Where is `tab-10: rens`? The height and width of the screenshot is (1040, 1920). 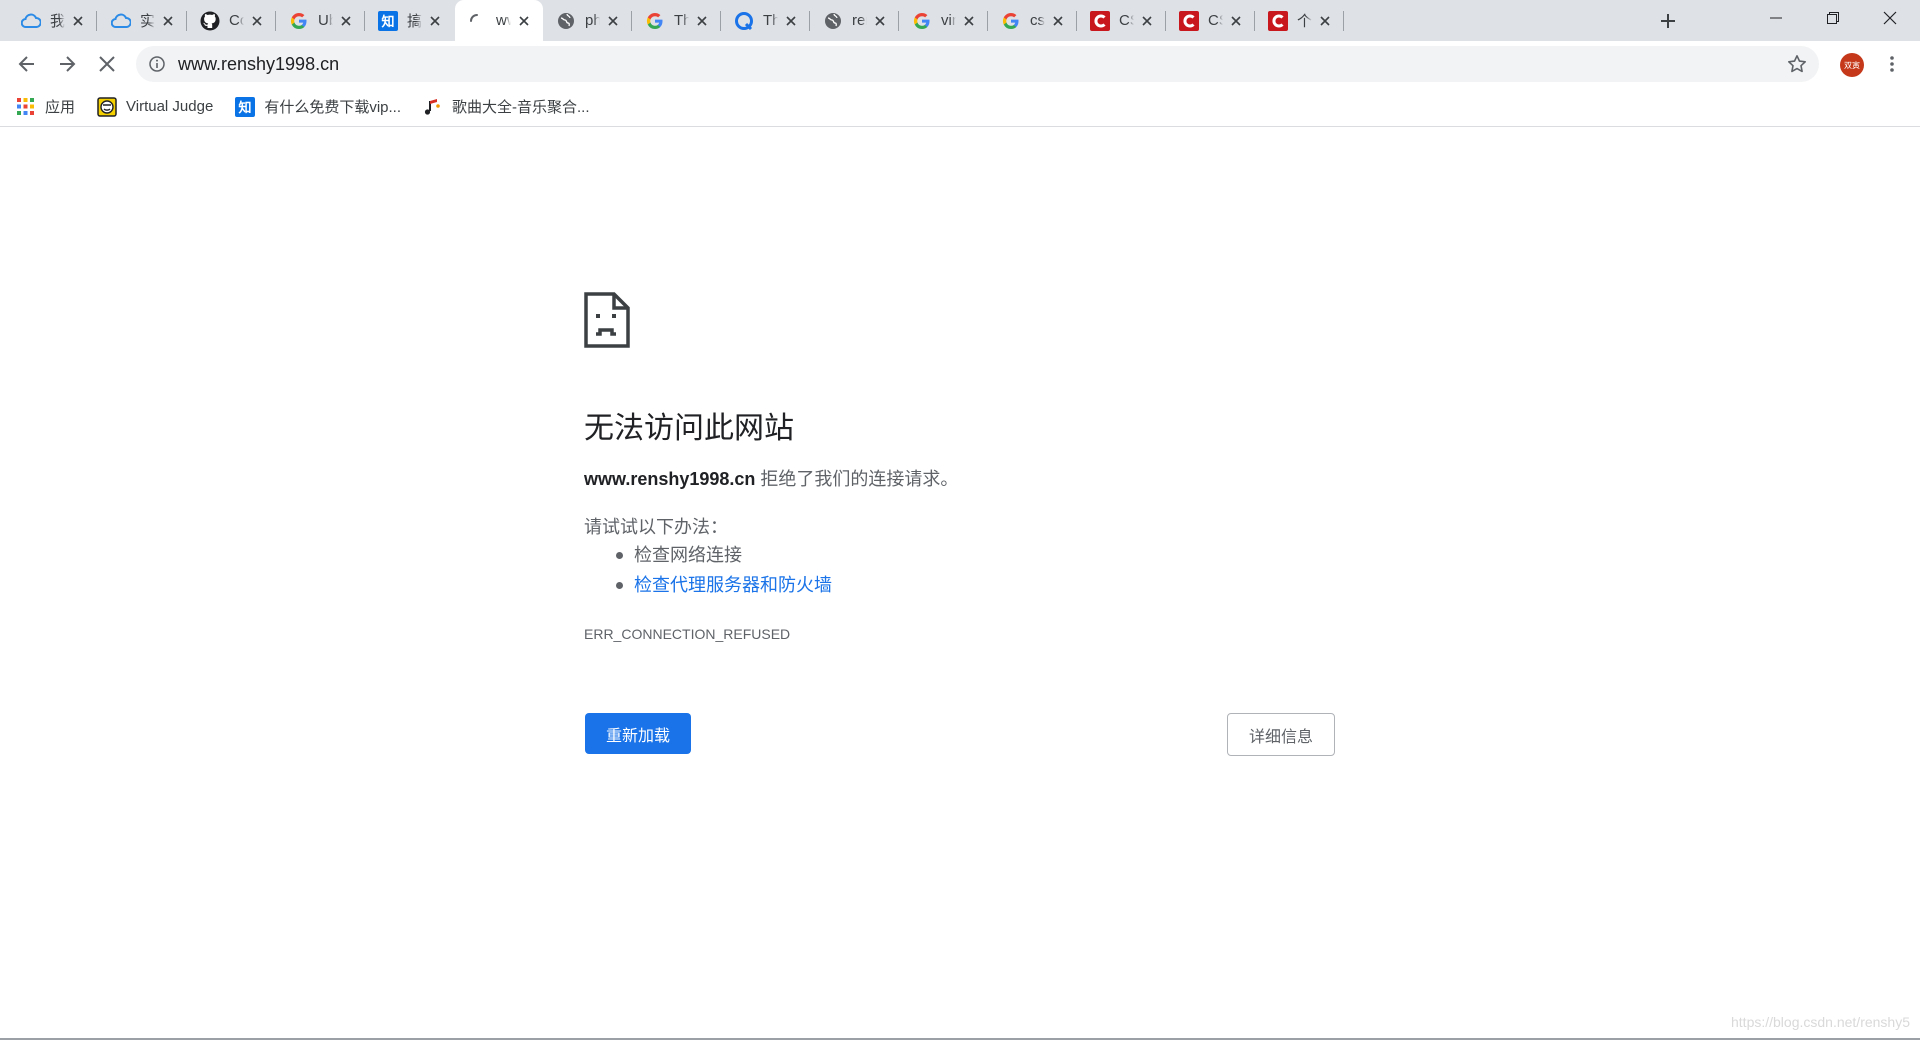 tab-10: rens is located at coordinates (855, 20).